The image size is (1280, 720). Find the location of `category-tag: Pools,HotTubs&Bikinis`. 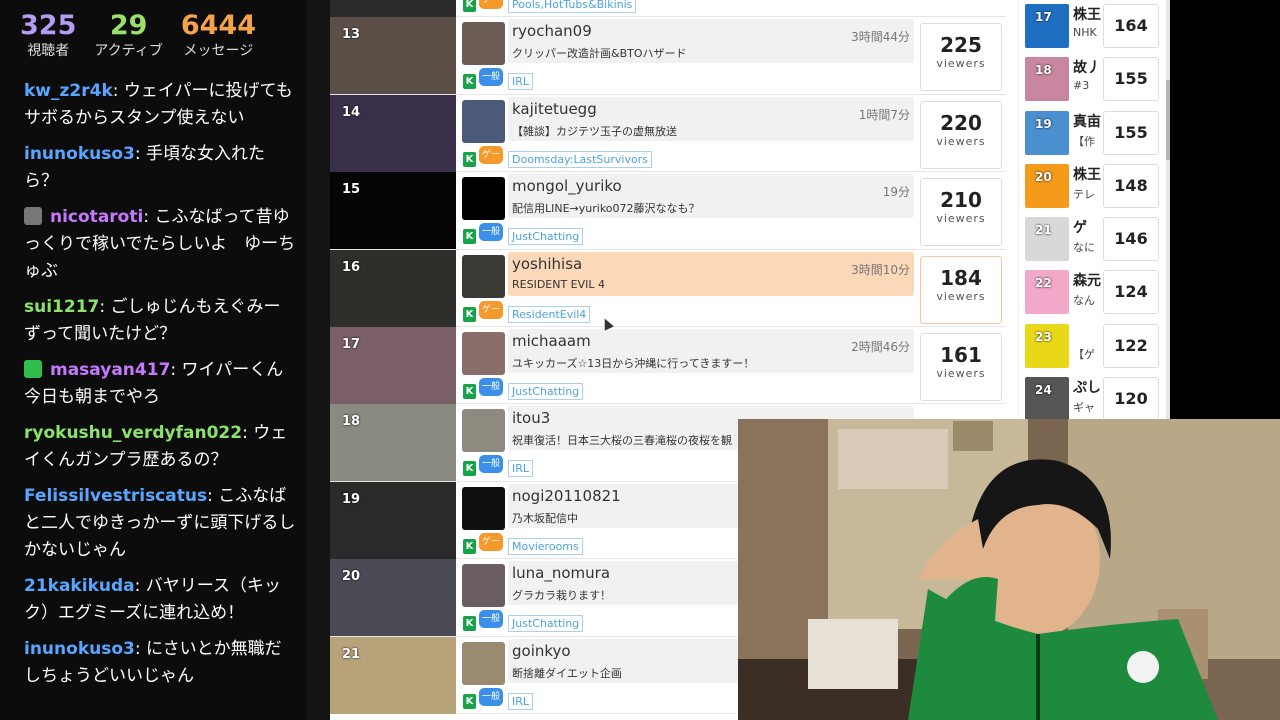

category-tag: Pools,HotTubs&Bikinis is located at coordinates (572, 6).